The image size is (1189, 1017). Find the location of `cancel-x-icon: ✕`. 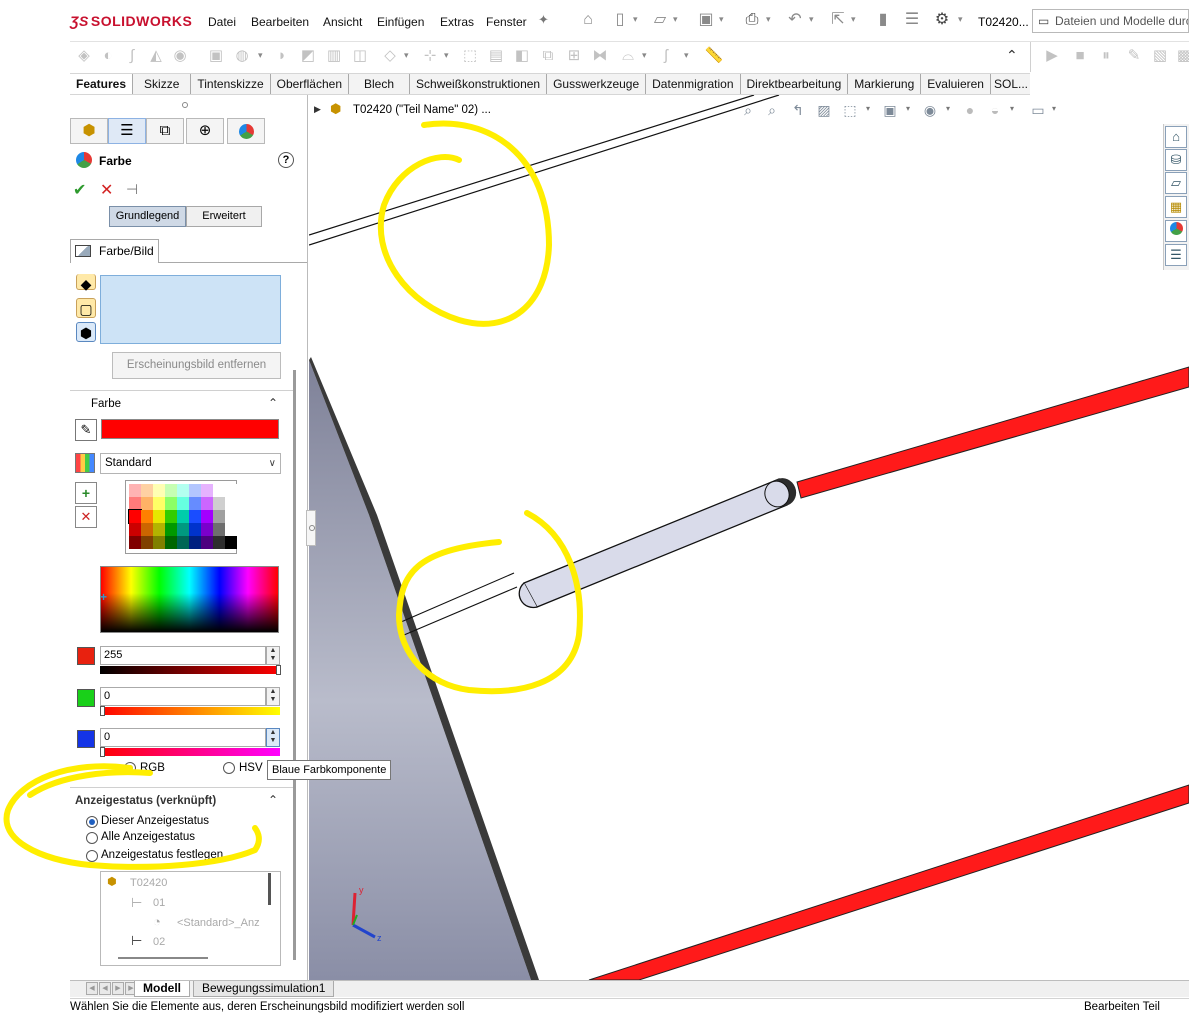

cancel-x-icon: ✕ is located at coordinates (106, 190).